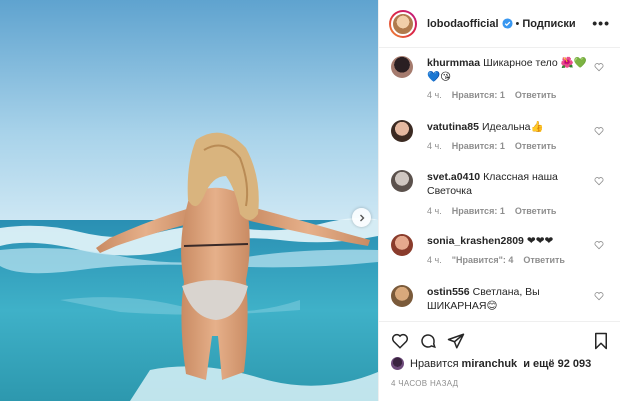 This screenshot has width=620, height=401. Describe the element at coordinates (403, 23) in the screenshot. I see `author-avatar` at that location.